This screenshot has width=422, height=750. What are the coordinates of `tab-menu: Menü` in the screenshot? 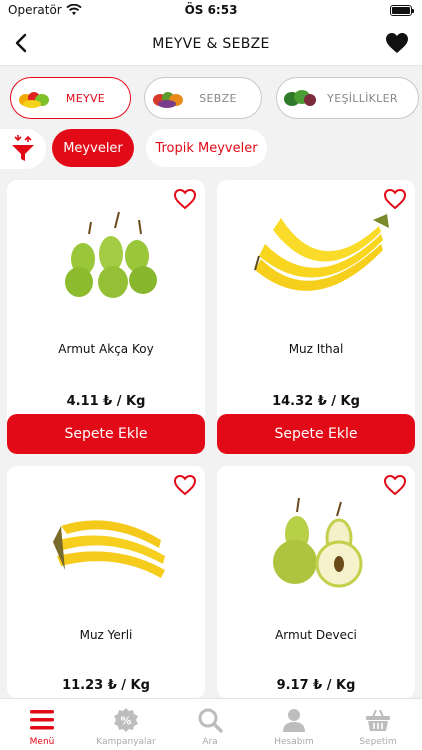 It's located at (42, 724).